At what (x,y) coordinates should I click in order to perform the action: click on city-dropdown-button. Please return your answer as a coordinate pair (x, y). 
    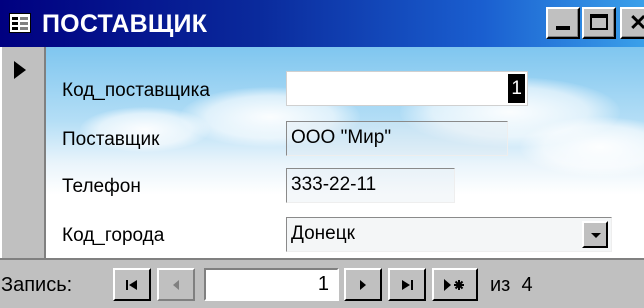
    Looking at the image, I should click on (595, 234).